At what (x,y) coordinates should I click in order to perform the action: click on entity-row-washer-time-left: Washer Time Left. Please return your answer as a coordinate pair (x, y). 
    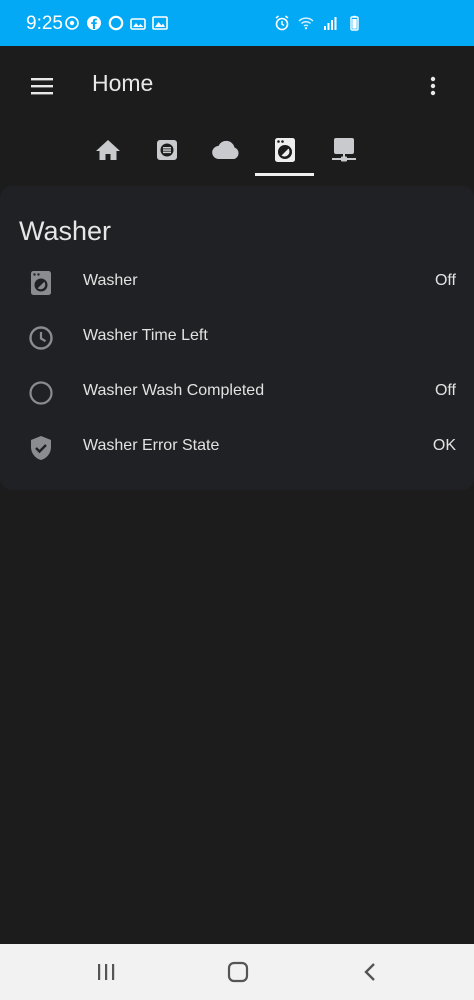
    Looking at the image, I should click on (237, 337).